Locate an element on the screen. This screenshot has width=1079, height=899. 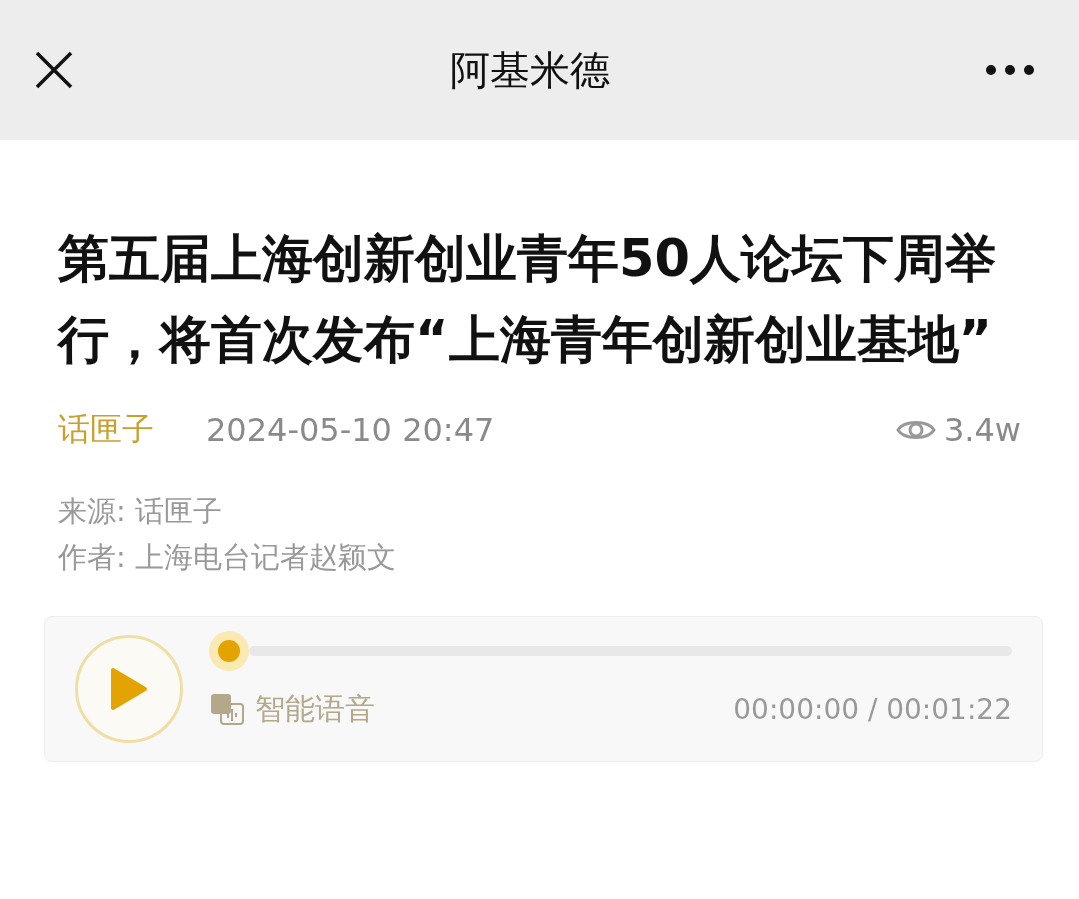
more-icon is located at coordinates (1010, 70).